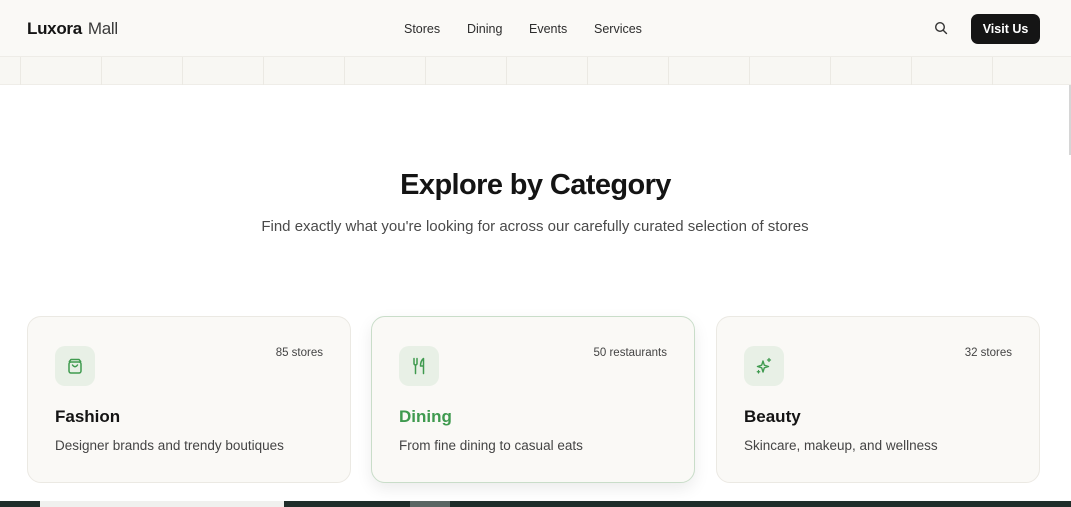 The image size is (1071, 507). What do you see at coordinates (491, 445) in the screenshot?
I see `category-description: From fine dining to casual eats` at bounding box center [491, 445].